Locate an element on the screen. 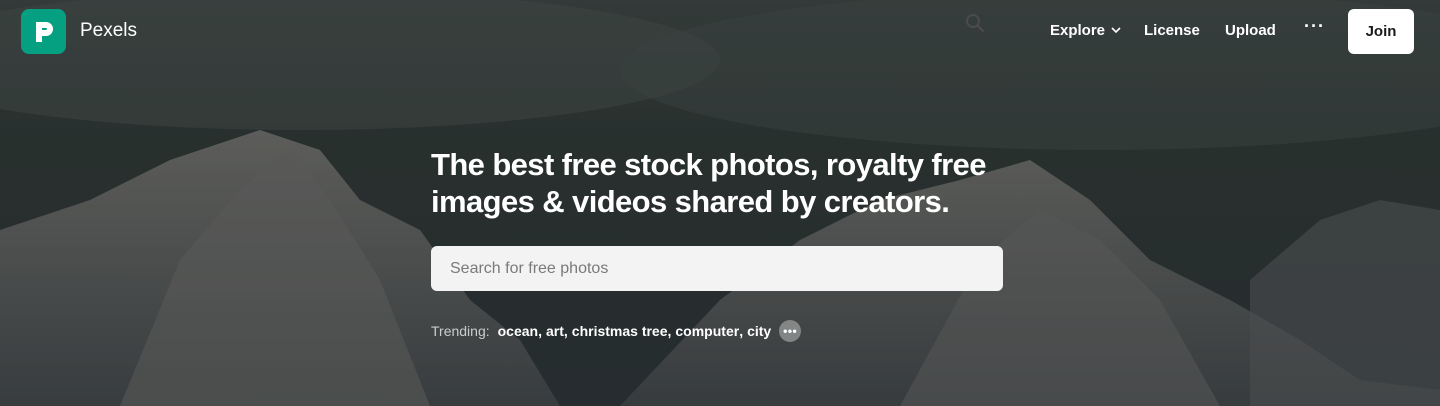 This screenshot has width=1440, height=406. join-button: Join is located at coordinates (1381, 31).